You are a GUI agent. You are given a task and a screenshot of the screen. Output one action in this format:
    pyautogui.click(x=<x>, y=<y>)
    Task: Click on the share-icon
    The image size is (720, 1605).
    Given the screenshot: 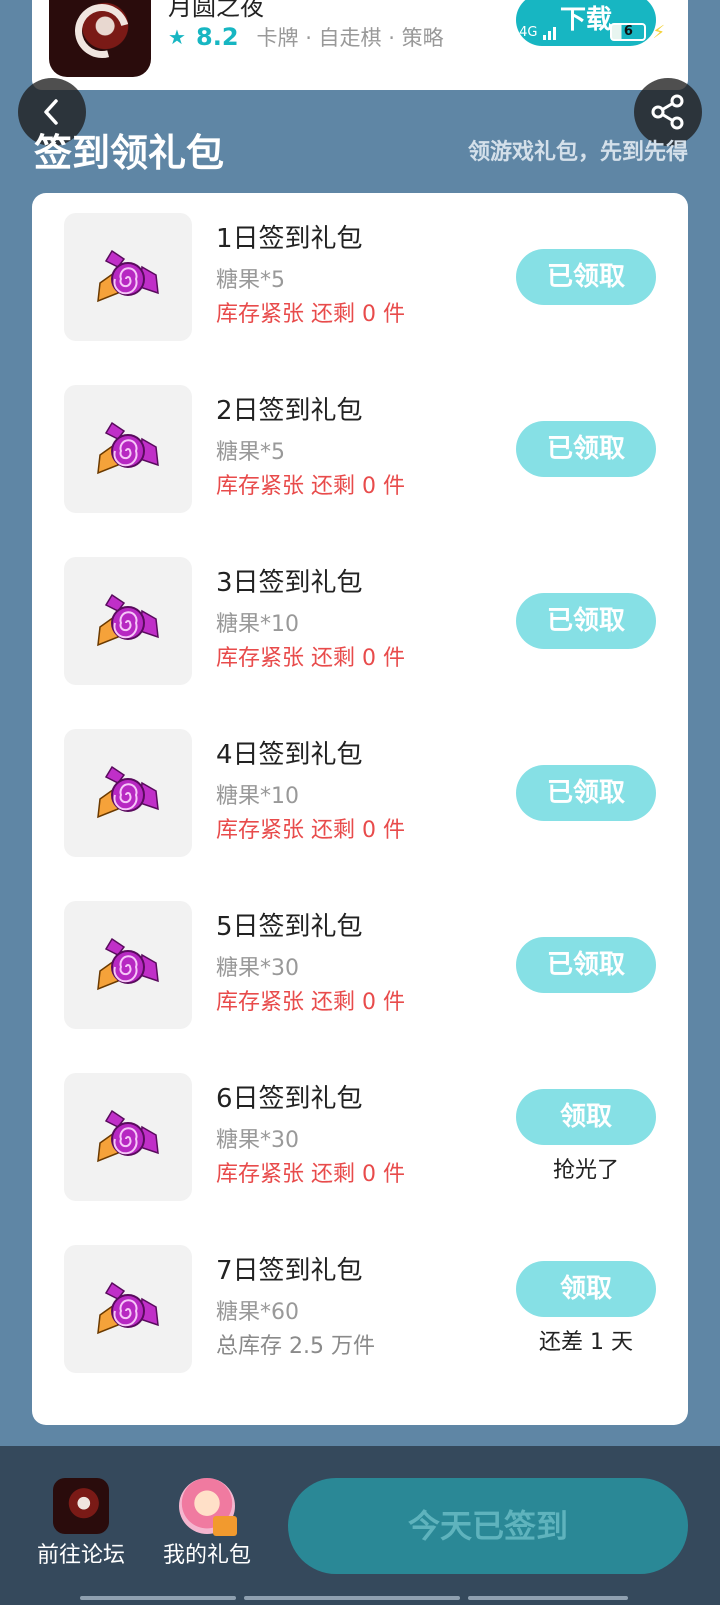 What is the action you would take?
    pyautogui.click(x=667, y=112)
    